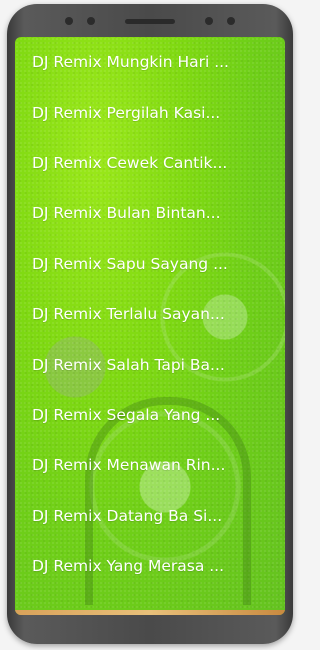 The image size is (320, 650). Describe the element at coordinates (150, 21) in the screenshot. I see `earpiece-speaker` at that location.